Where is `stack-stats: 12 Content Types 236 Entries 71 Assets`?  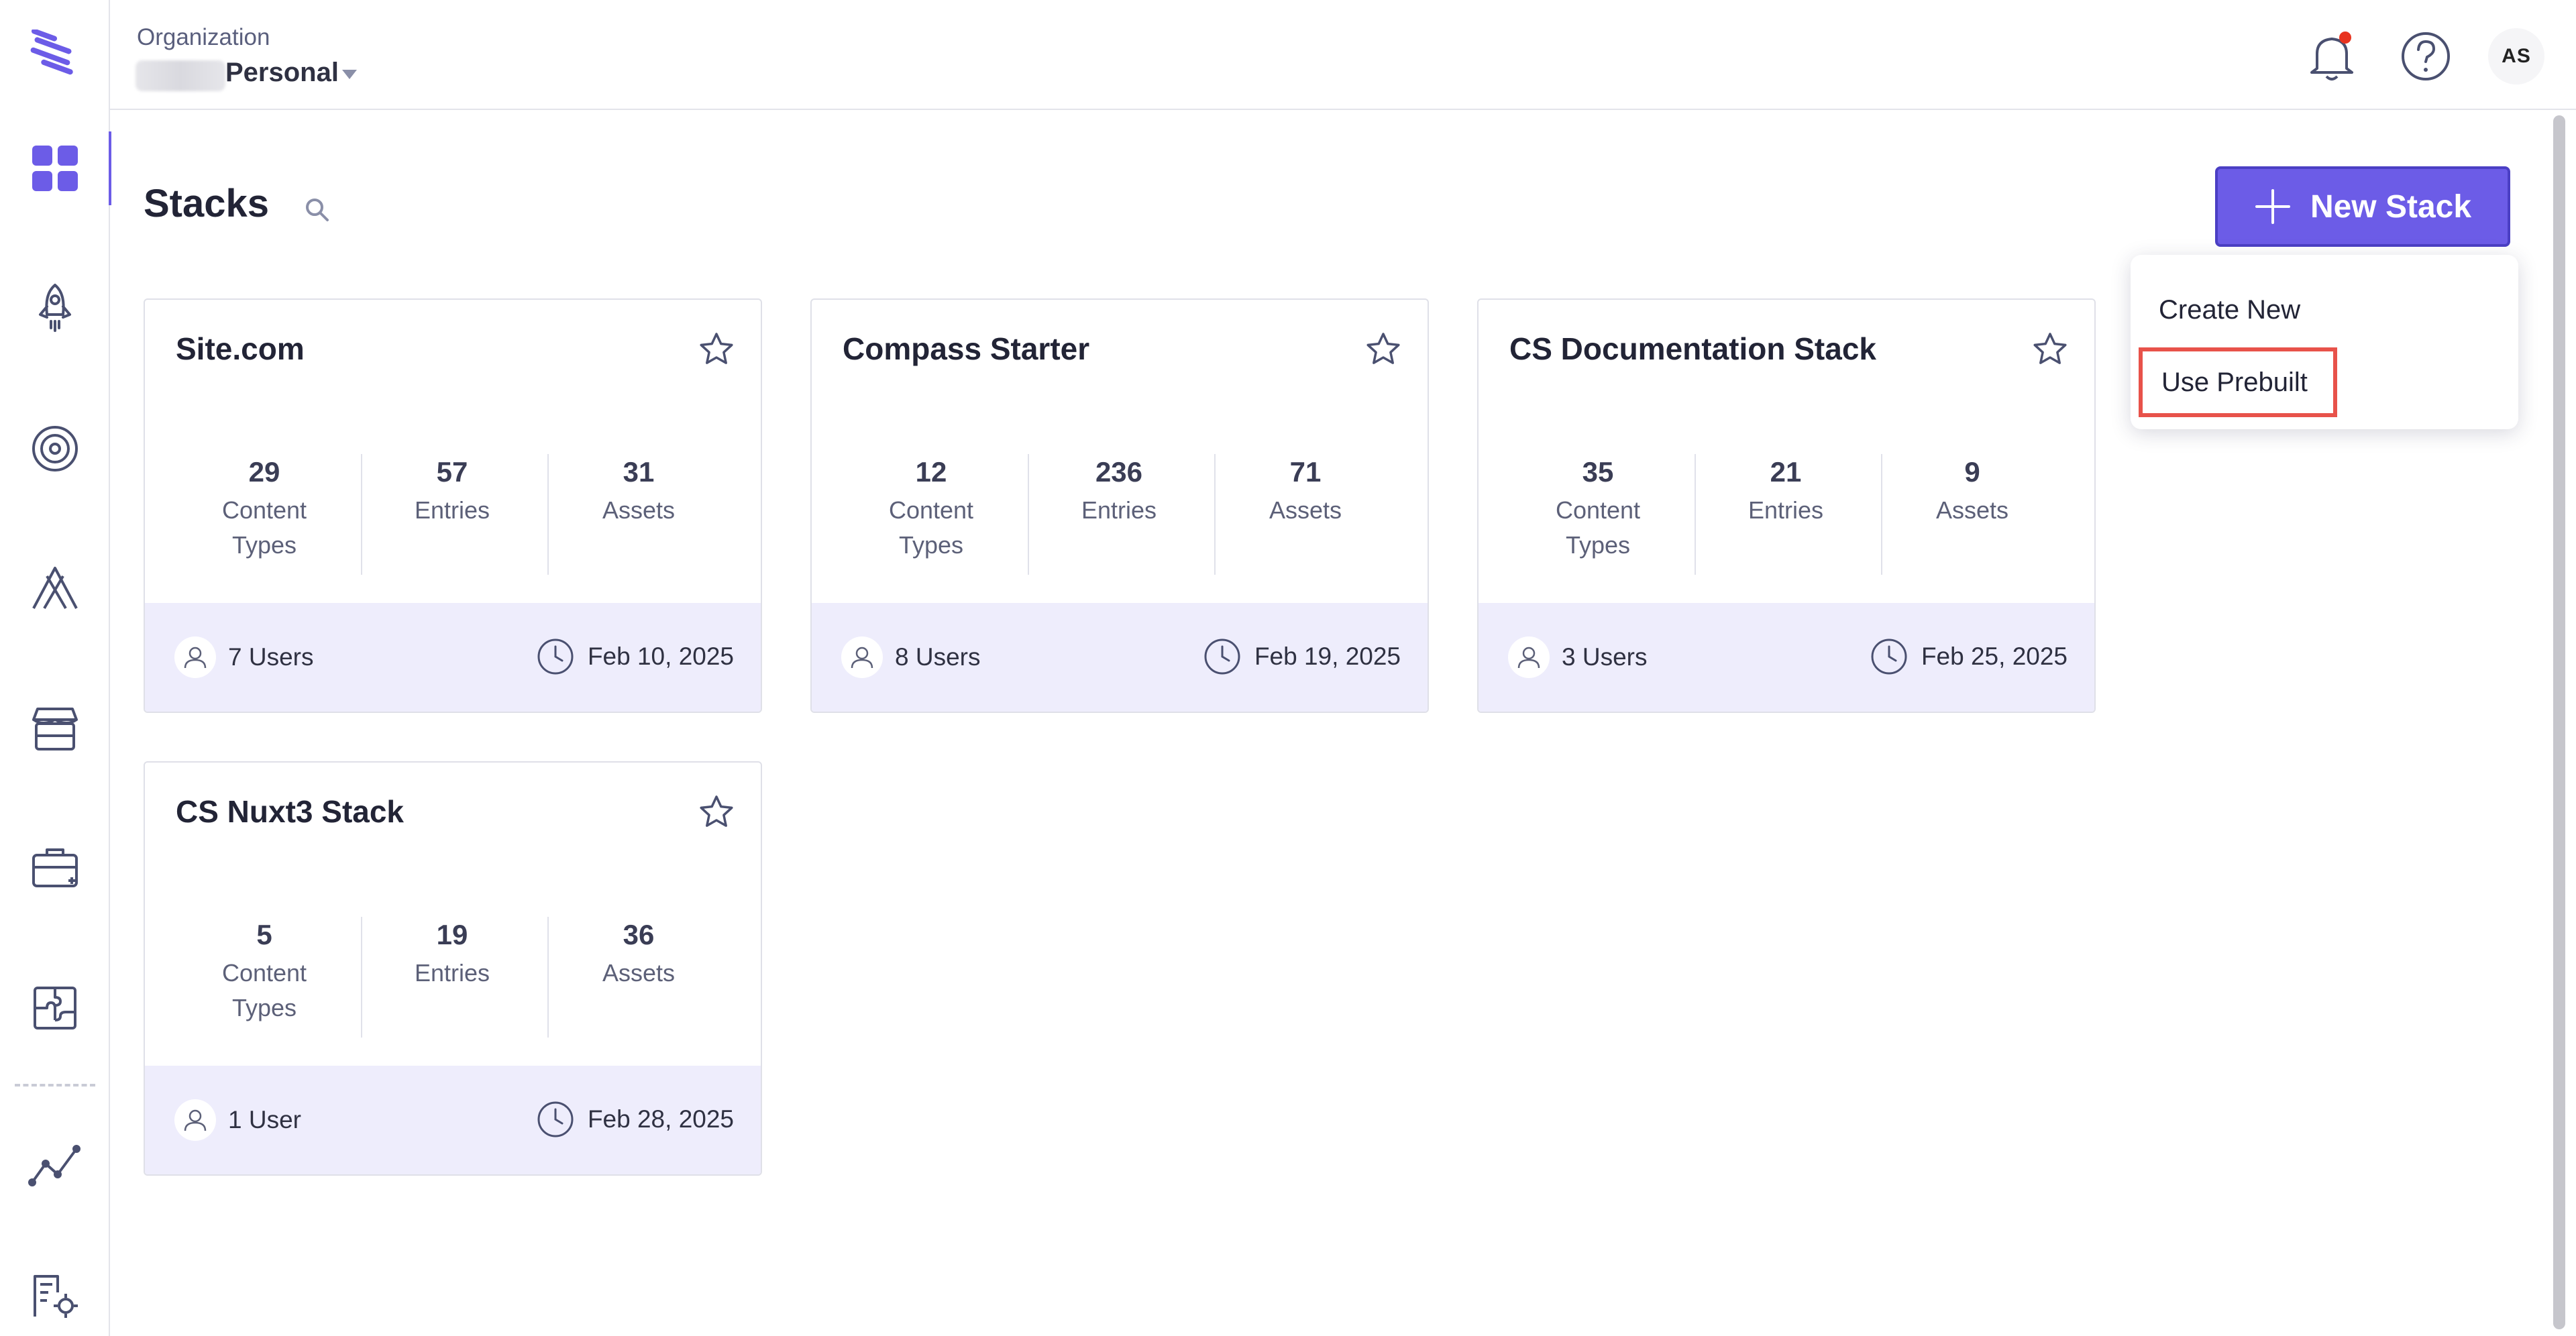 stack-stats: 12 Content Types 236 Entries 71 Assets is located at coordinates (1120, 514).